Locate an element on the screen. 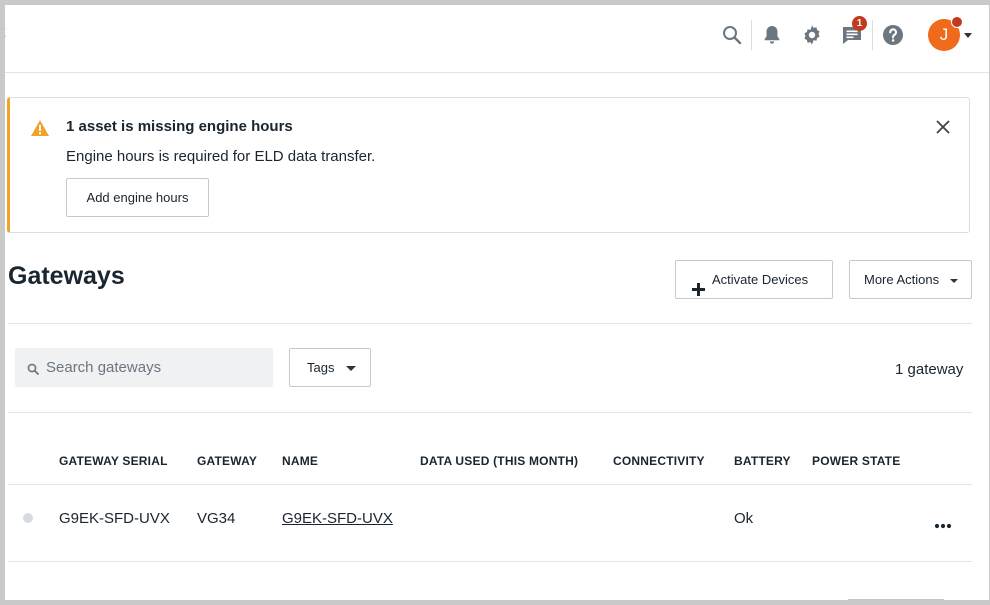 This screenshot has height=605, width=990. more-actions-label: More Actions is located at coordinates (902, 279).